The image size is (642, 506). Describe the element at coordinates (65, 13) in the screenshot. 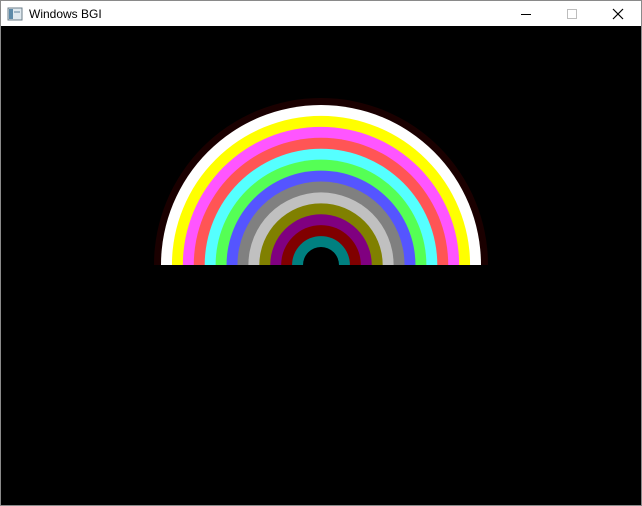

I see `window-title: Windows BGI` at that location.